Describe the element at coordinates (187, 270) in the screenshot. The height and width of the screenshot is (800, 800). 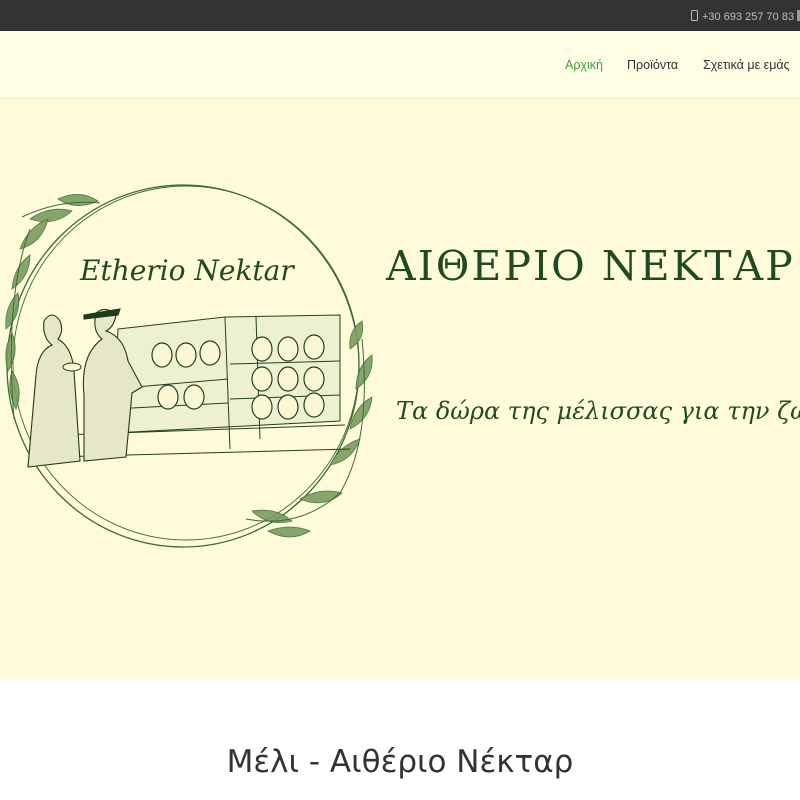
I see `logo-script-text: Etherio Nektar` at that location.